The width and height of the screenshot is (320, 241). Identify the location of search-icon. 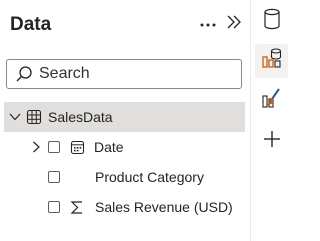
(24, 74).